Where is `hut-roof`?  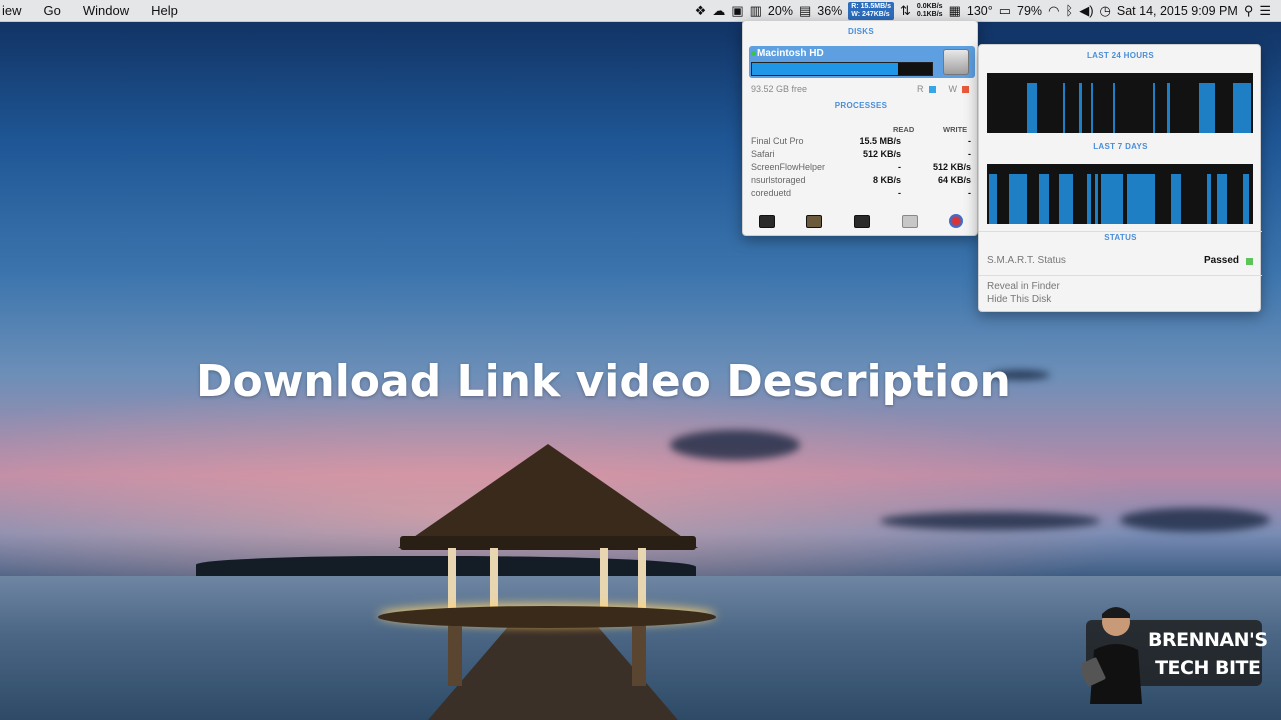 hut-roof is located at coordinates (548, 496).